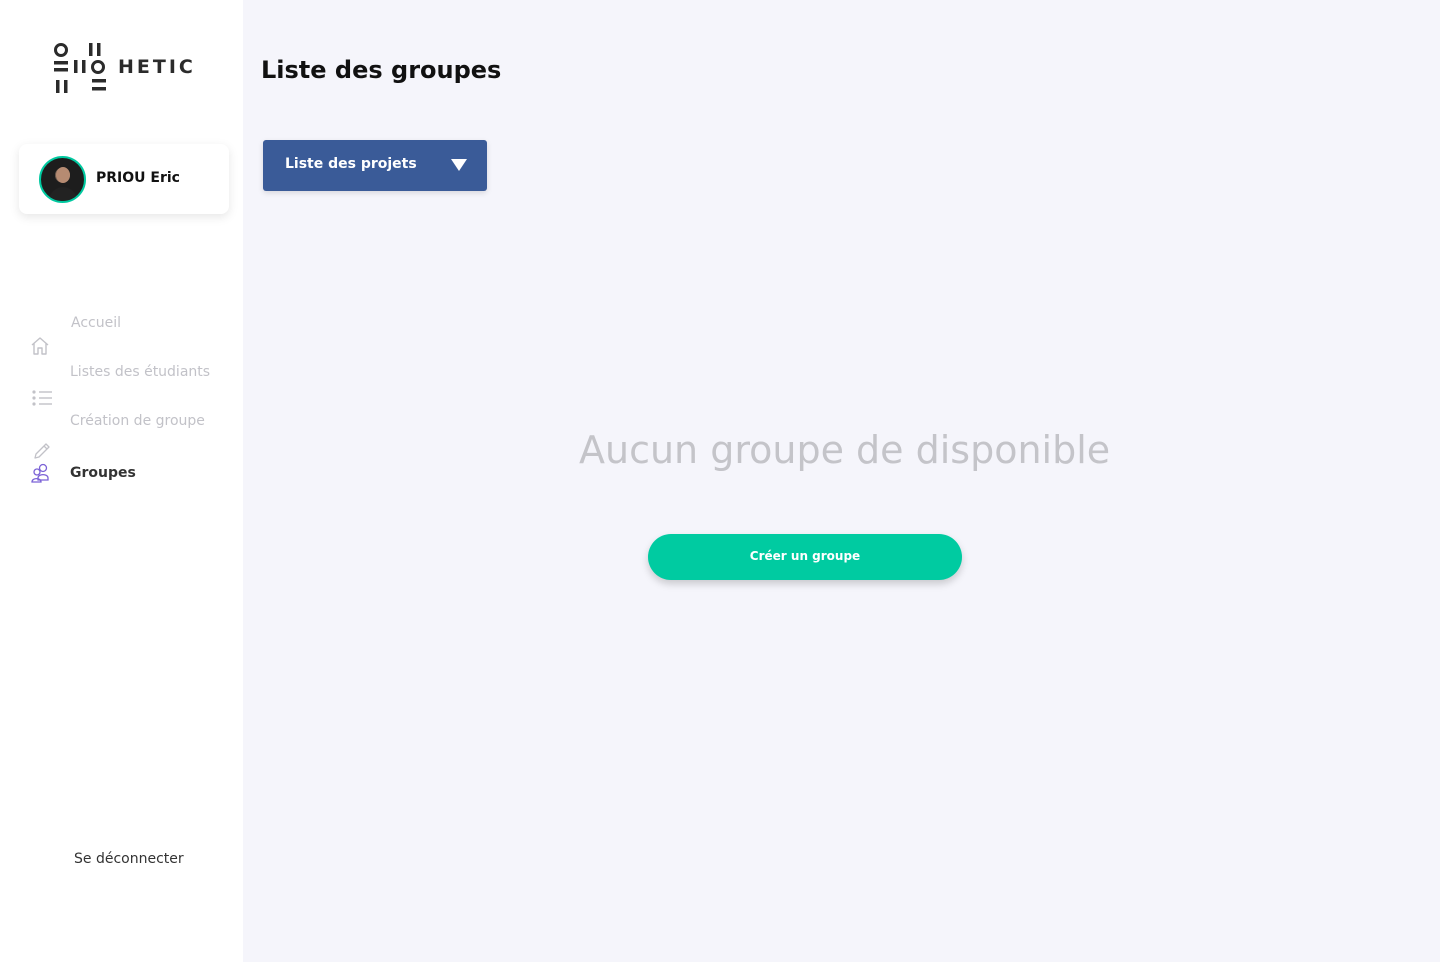 The width and height of the screenshot is (1440, 962). Describe the element at coordinates (40, 473) in the screenshot. I see `users-icon` at that location.